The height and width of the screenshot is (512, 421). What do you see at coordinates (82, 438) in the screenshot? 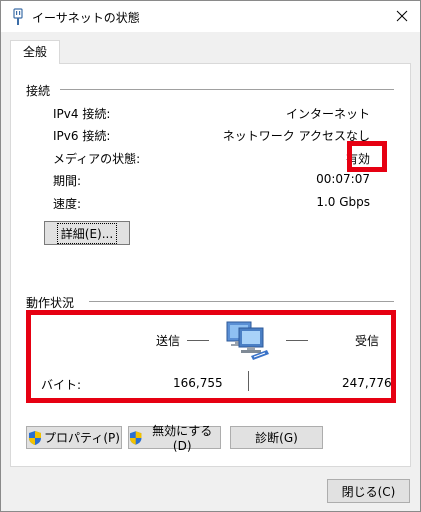
I see `properties-button-label: プロパティ(P)` at bounding box center [82, 438].